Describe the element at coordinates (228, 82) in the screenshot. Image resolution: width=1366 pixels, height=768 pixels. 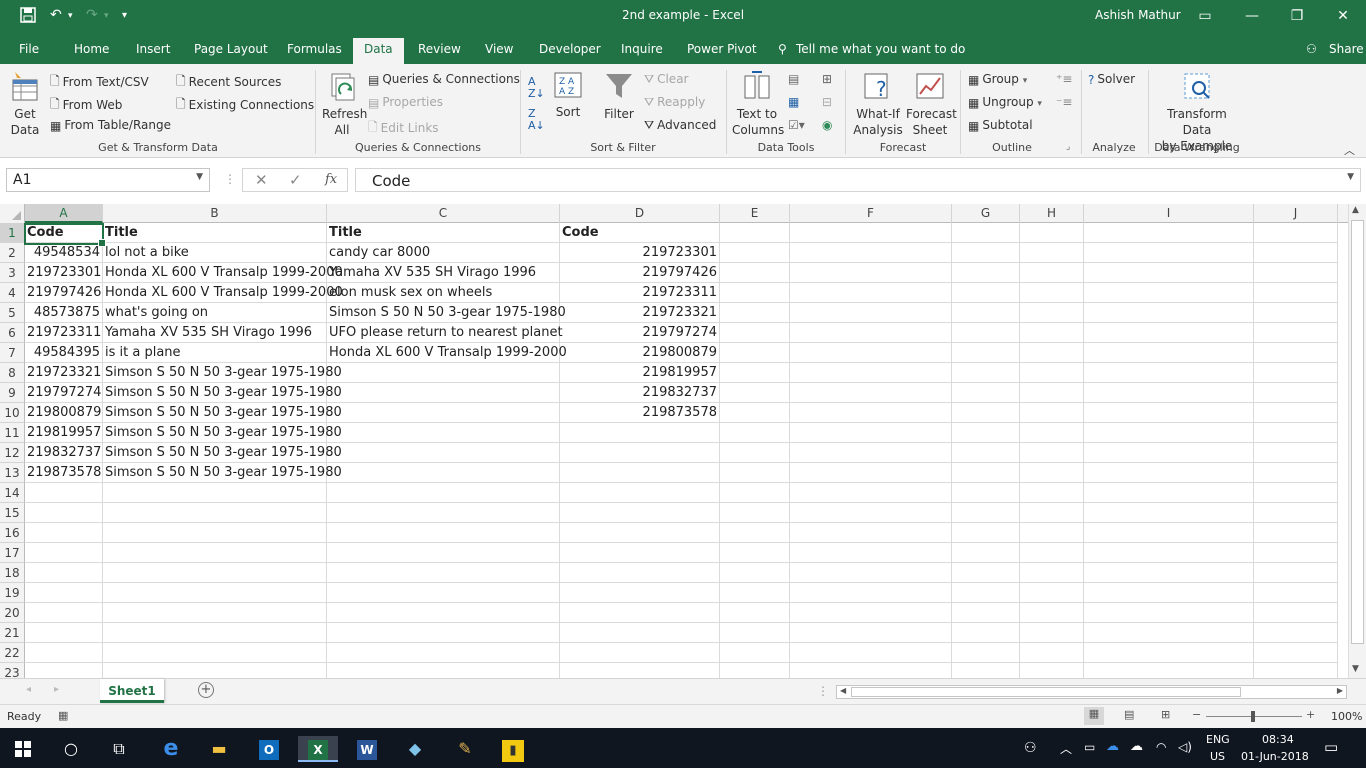
I see `recent-sources-button: 🗋 Recent Sources` at that location.